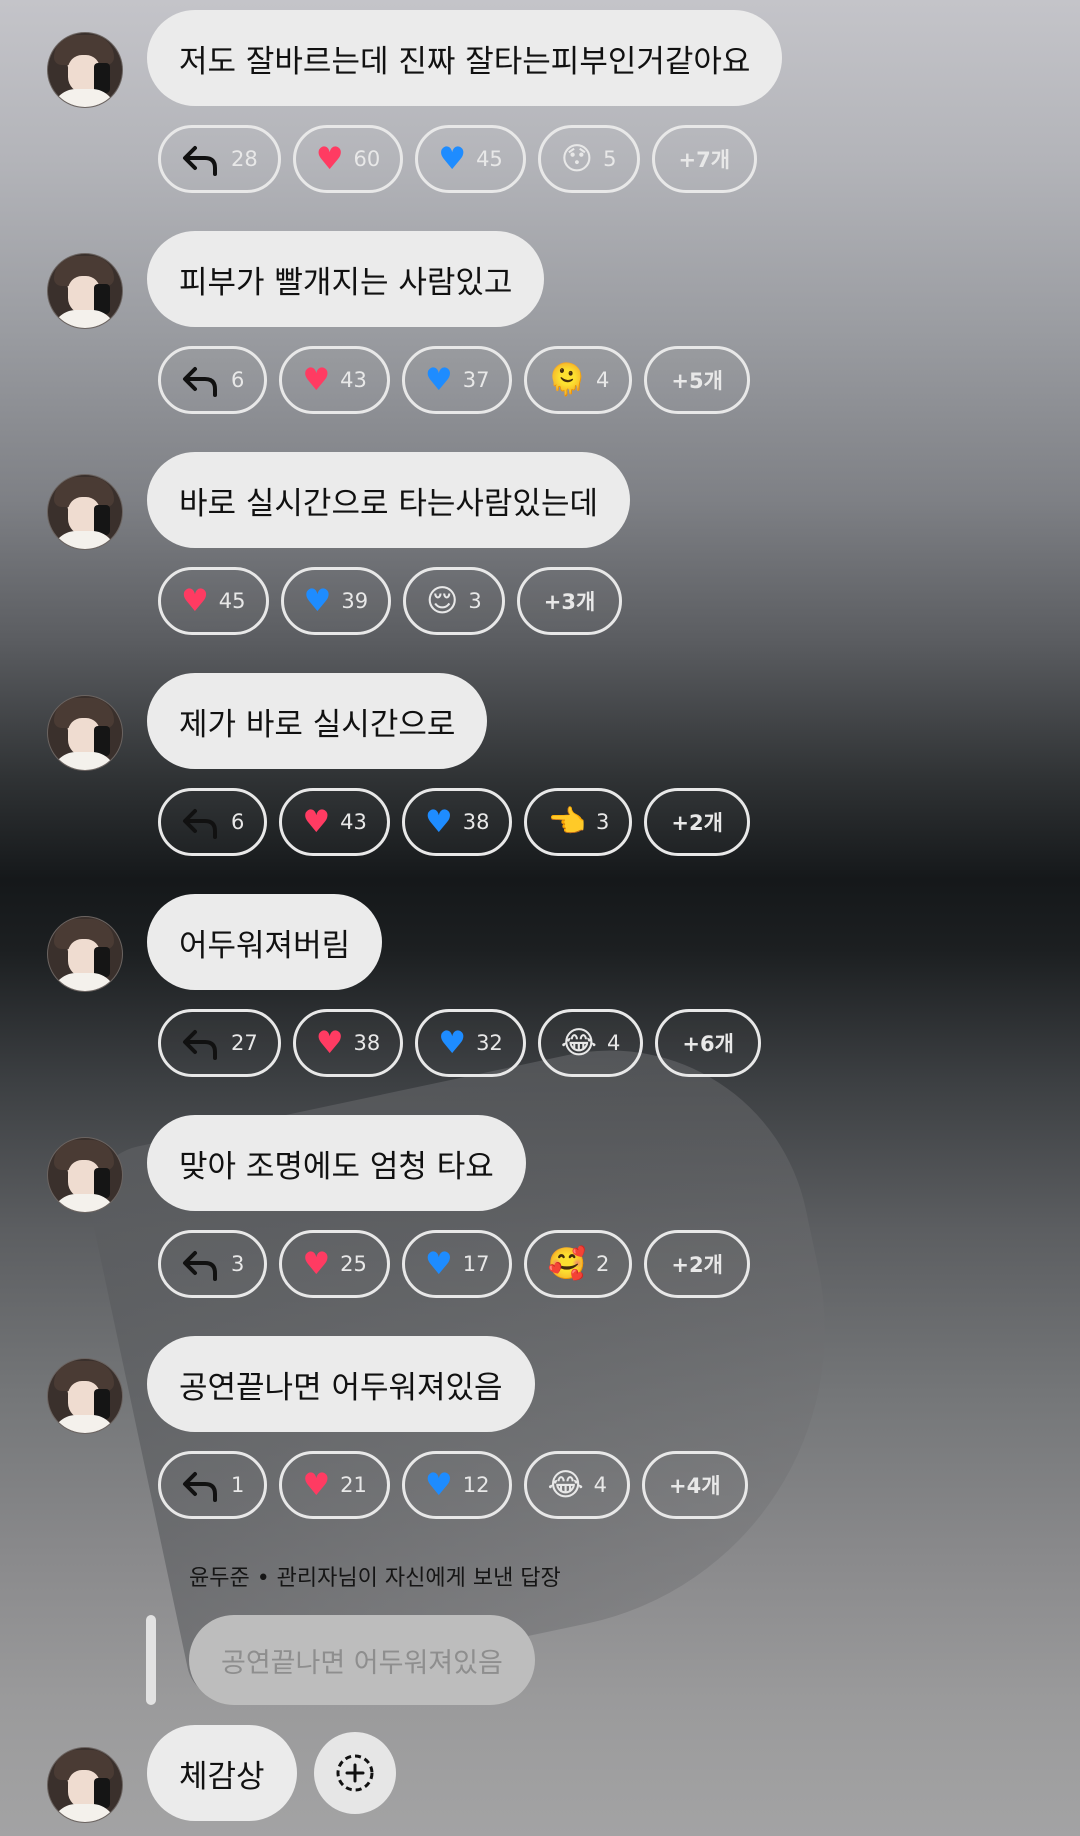 The width and height of the screenshot is (1080, 1836). What do you see at coordinates (341, 1384) in the screenshot?
I see `message-bubble: 공연끝나면 어두워져있음` at bounding box center [341, 1384].